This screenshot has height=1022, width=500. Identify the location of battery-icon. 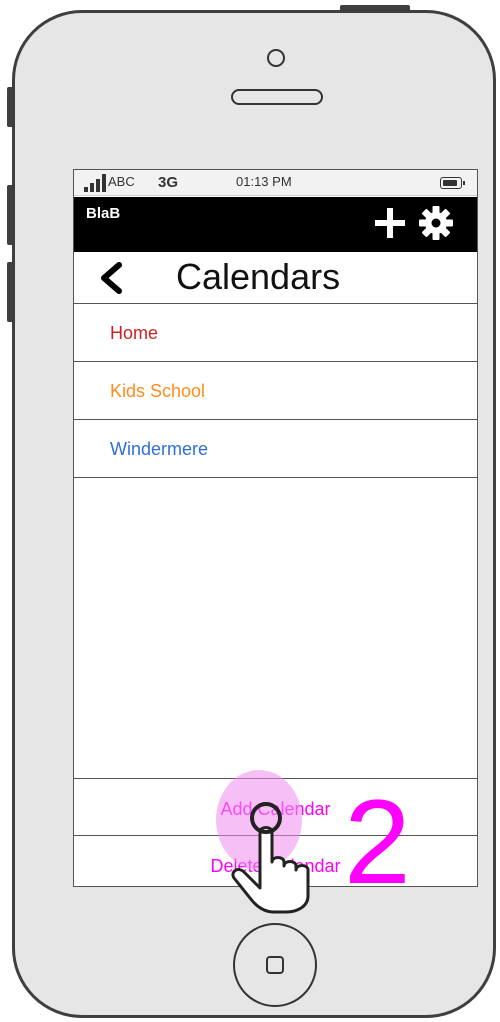
(452, 183).